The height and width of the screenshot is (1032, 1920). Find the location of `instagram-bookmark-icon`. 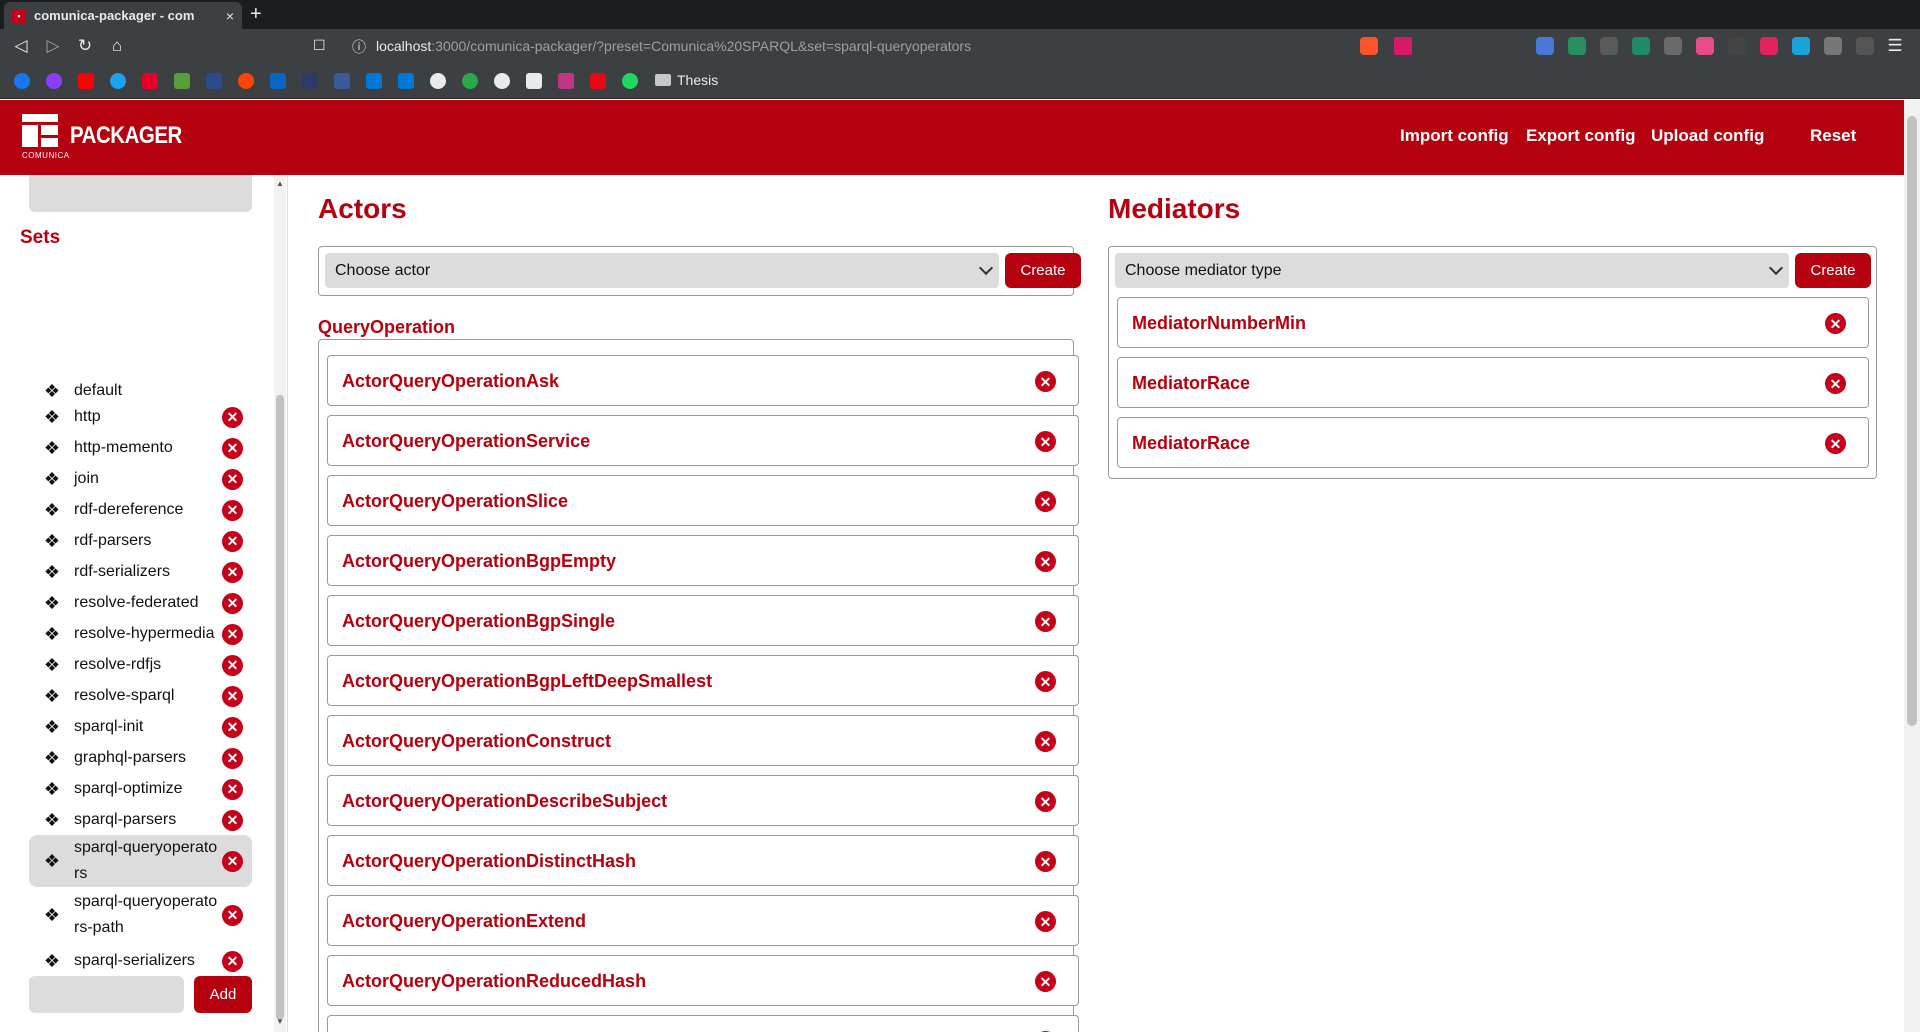

instagram-bookmark-icon is located at coordinates (566, 81).